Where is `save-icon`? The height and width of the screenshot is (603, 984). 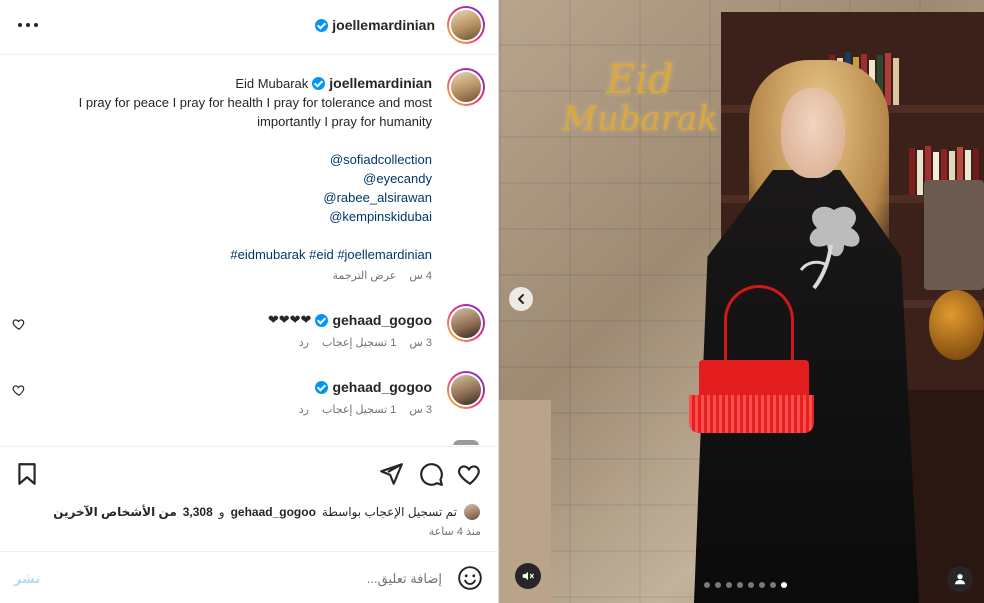
save-icon is located at coordinates (27, 474).